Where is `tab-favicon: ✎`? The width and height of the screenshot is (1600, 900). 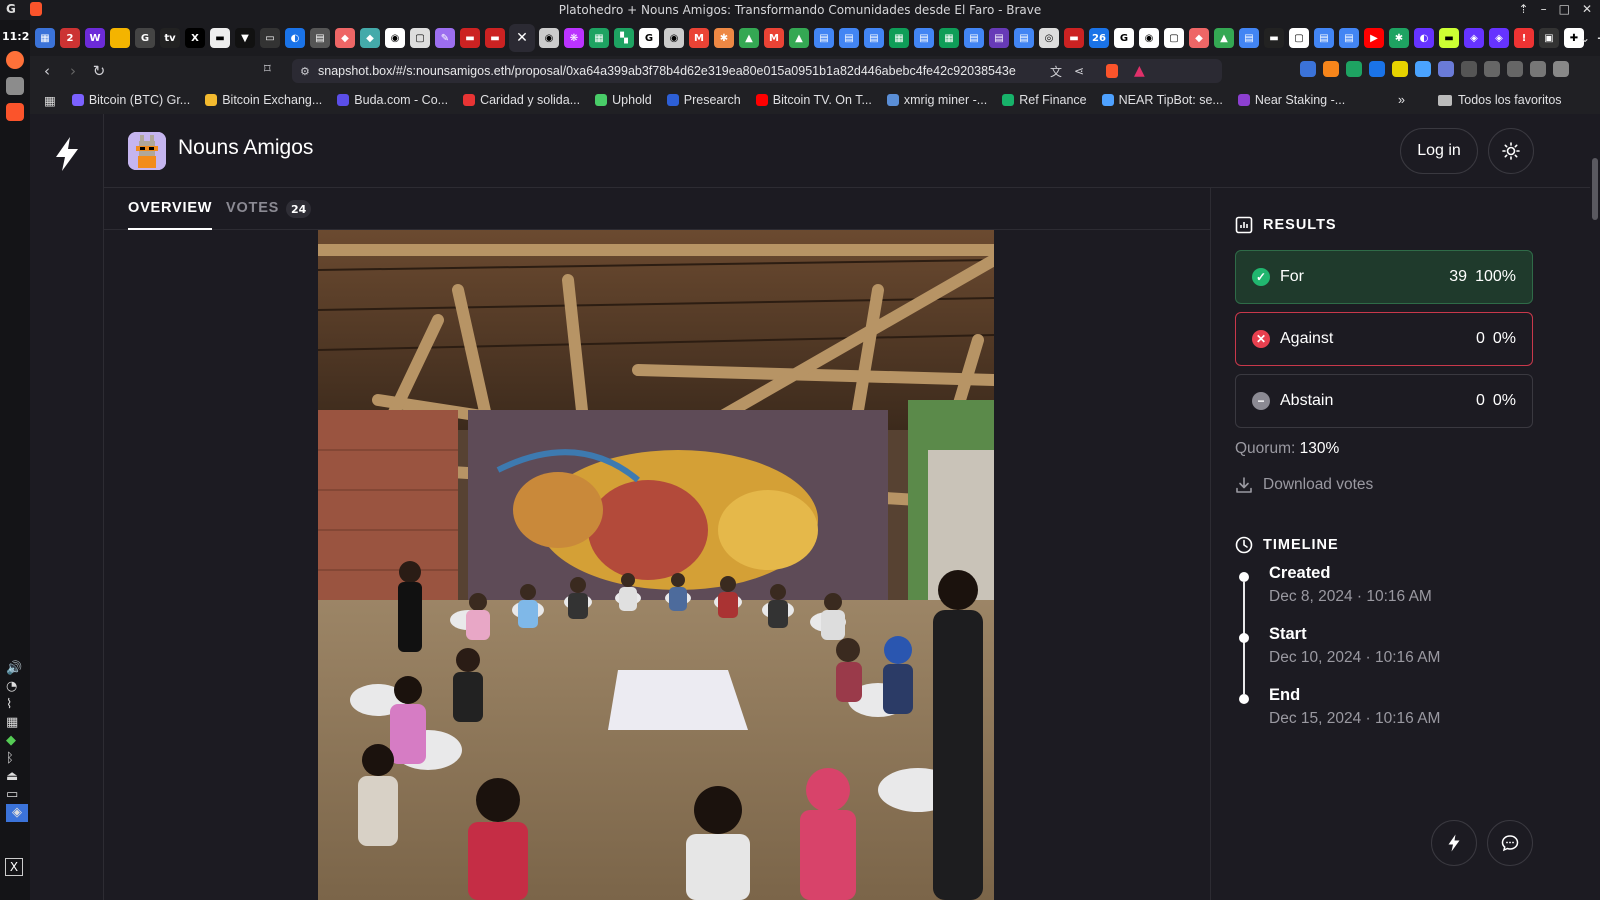
tab-favicon: ✎ is located at coordinates (445, 38).